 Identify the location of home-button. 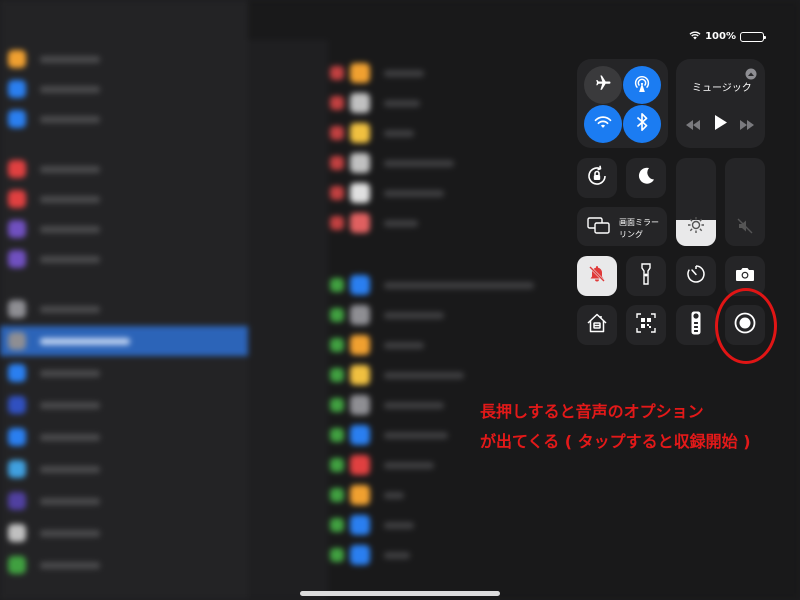
(597, 325).